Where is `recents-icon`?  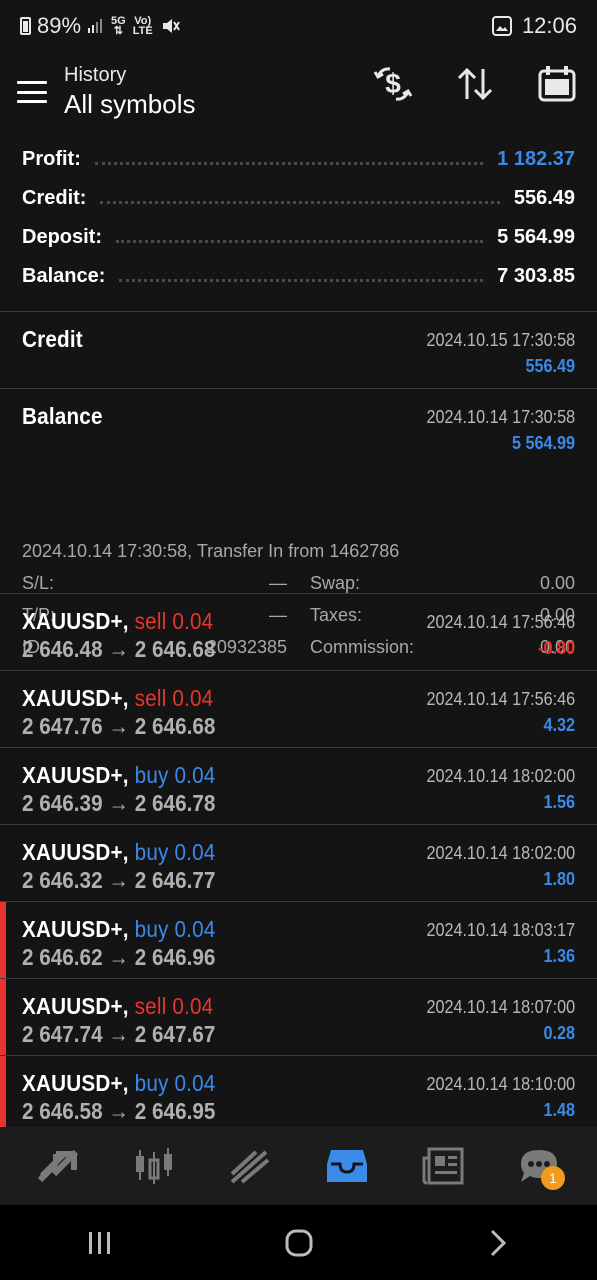 recents-icon is located at coordinates (99, 1242).